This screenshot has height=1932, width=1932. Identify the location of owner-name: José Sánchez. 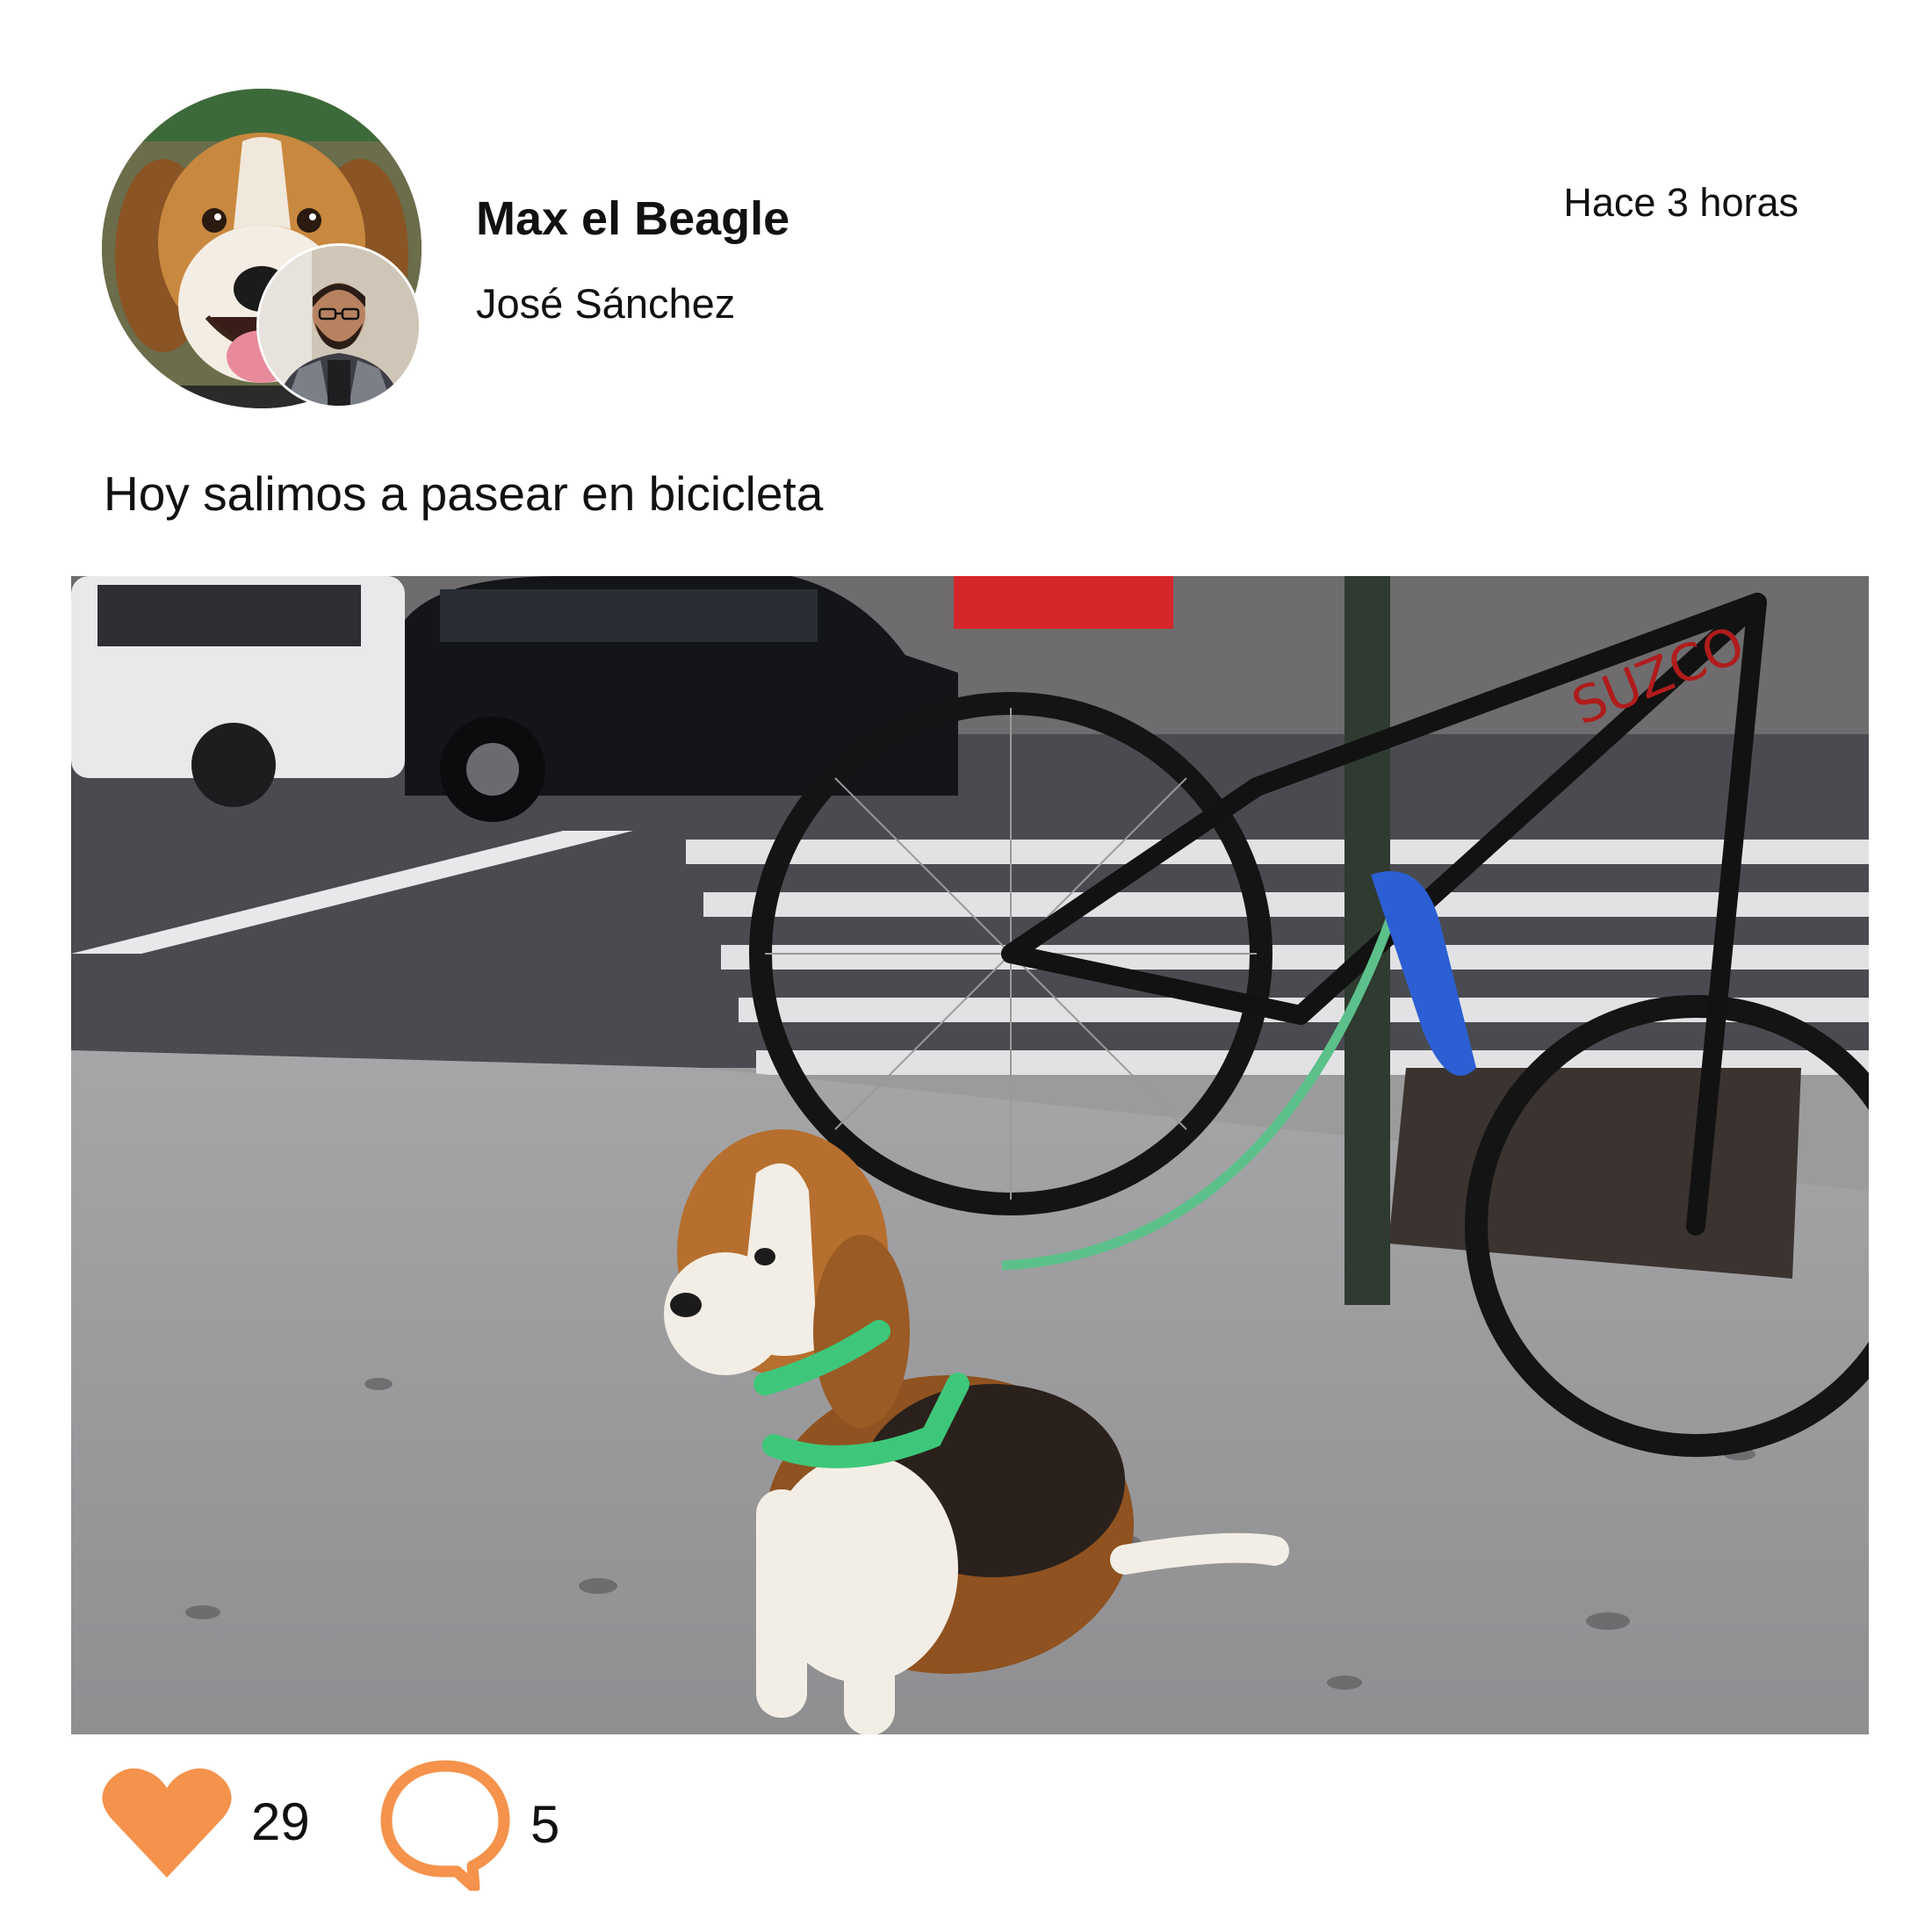
(606, 304).